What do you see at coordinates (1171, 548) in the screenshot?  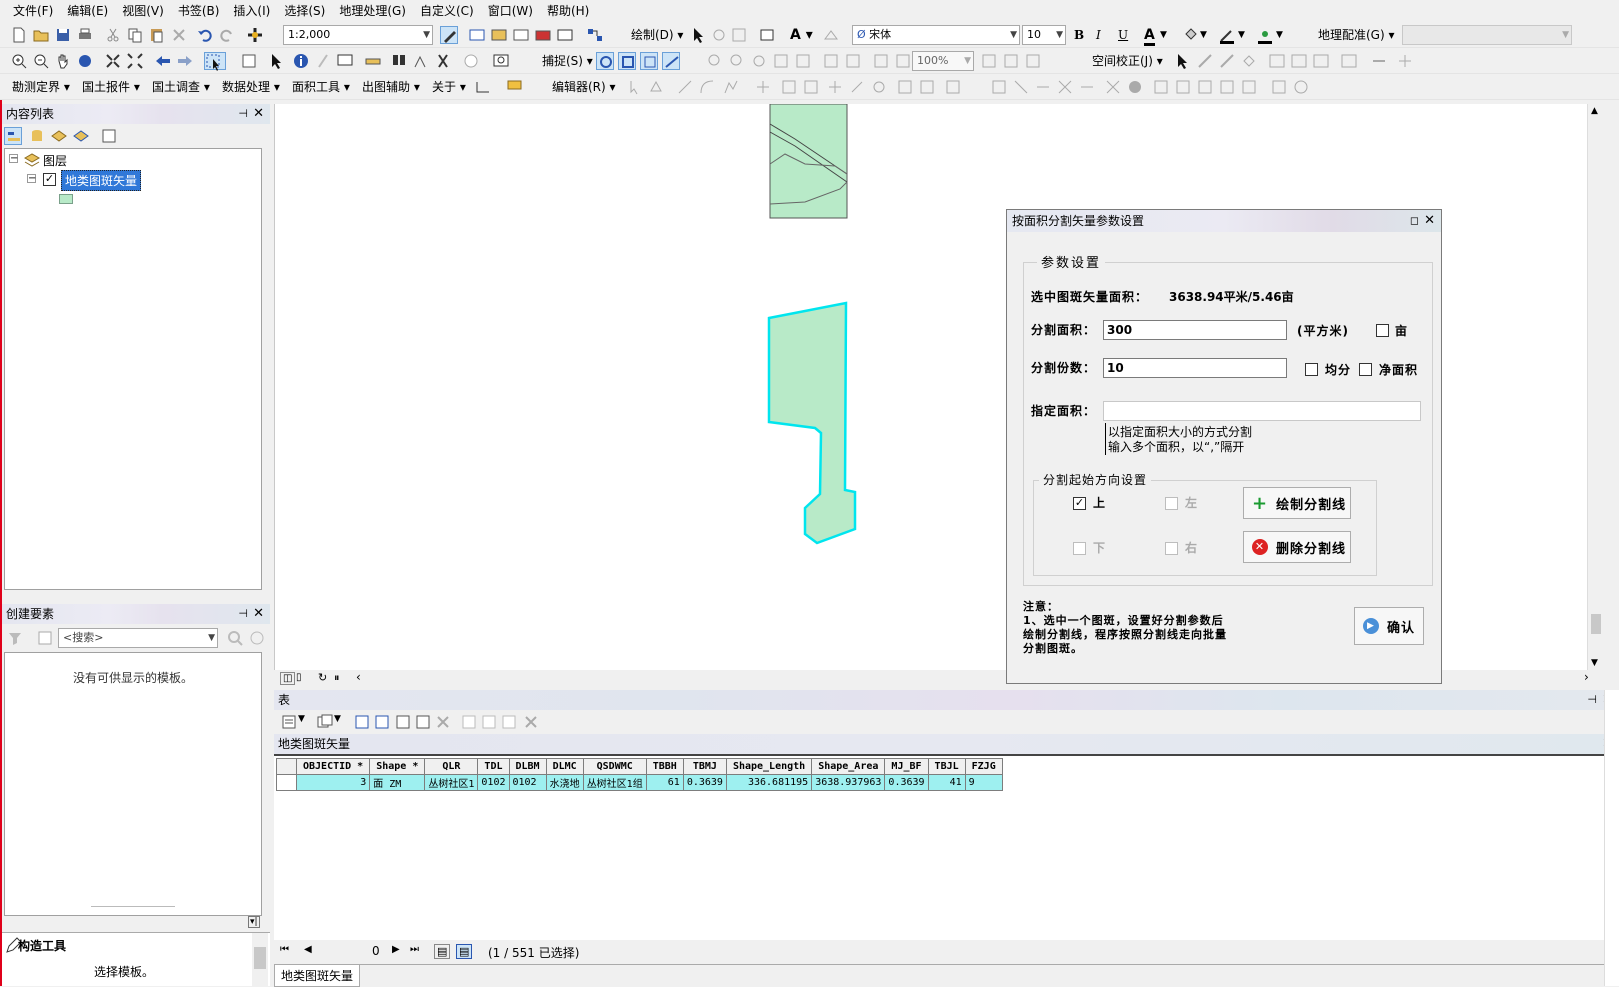 I see `direction-right-checkbox` at bounding box center [1171, 548].